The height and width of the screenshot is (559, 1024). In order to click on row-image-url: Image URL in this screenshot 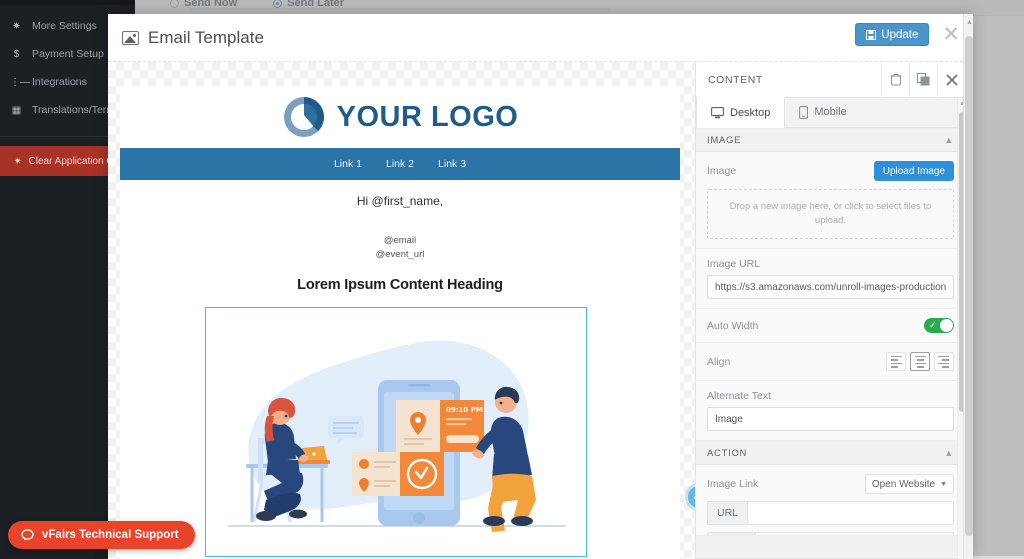, I will do `click(830, 279)`.